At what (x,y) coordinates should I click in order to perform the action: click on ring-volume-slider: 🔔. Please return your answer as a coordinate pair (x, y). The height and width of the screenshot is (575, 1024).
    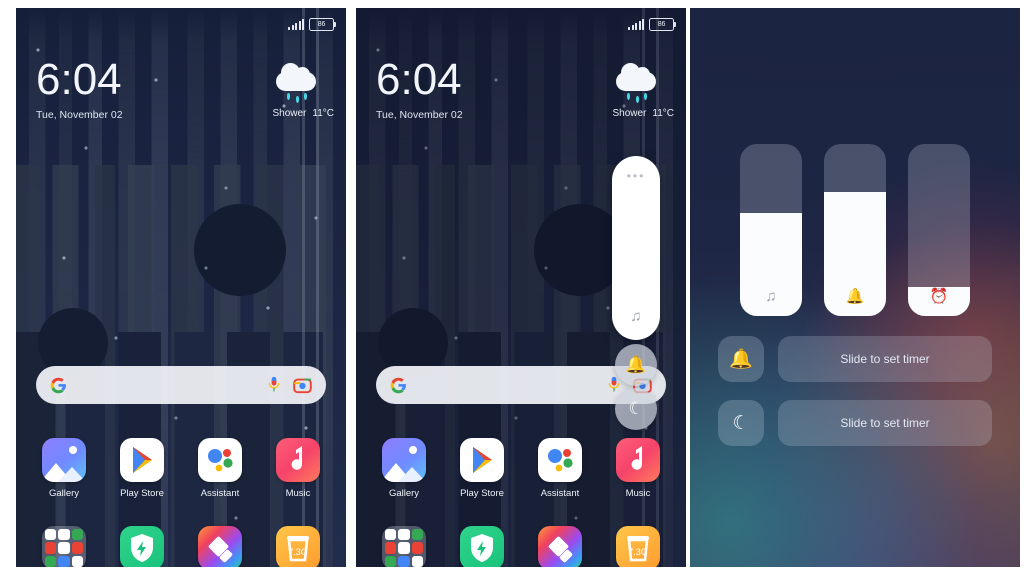
    Looking at the image, I should click on (855, 230).